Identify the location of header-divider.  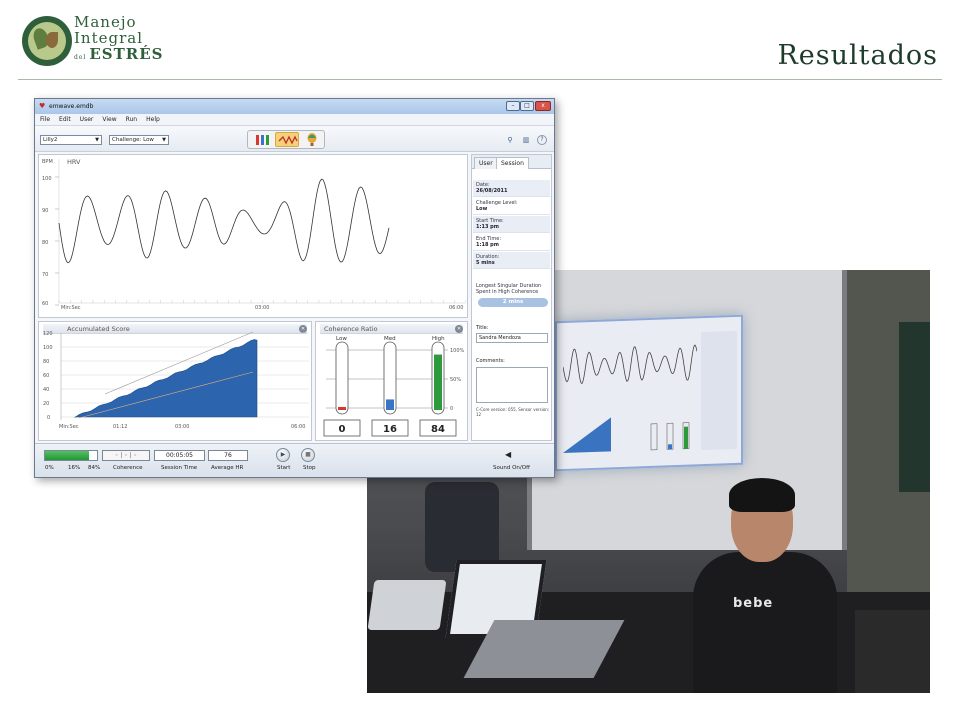
(480, 79).